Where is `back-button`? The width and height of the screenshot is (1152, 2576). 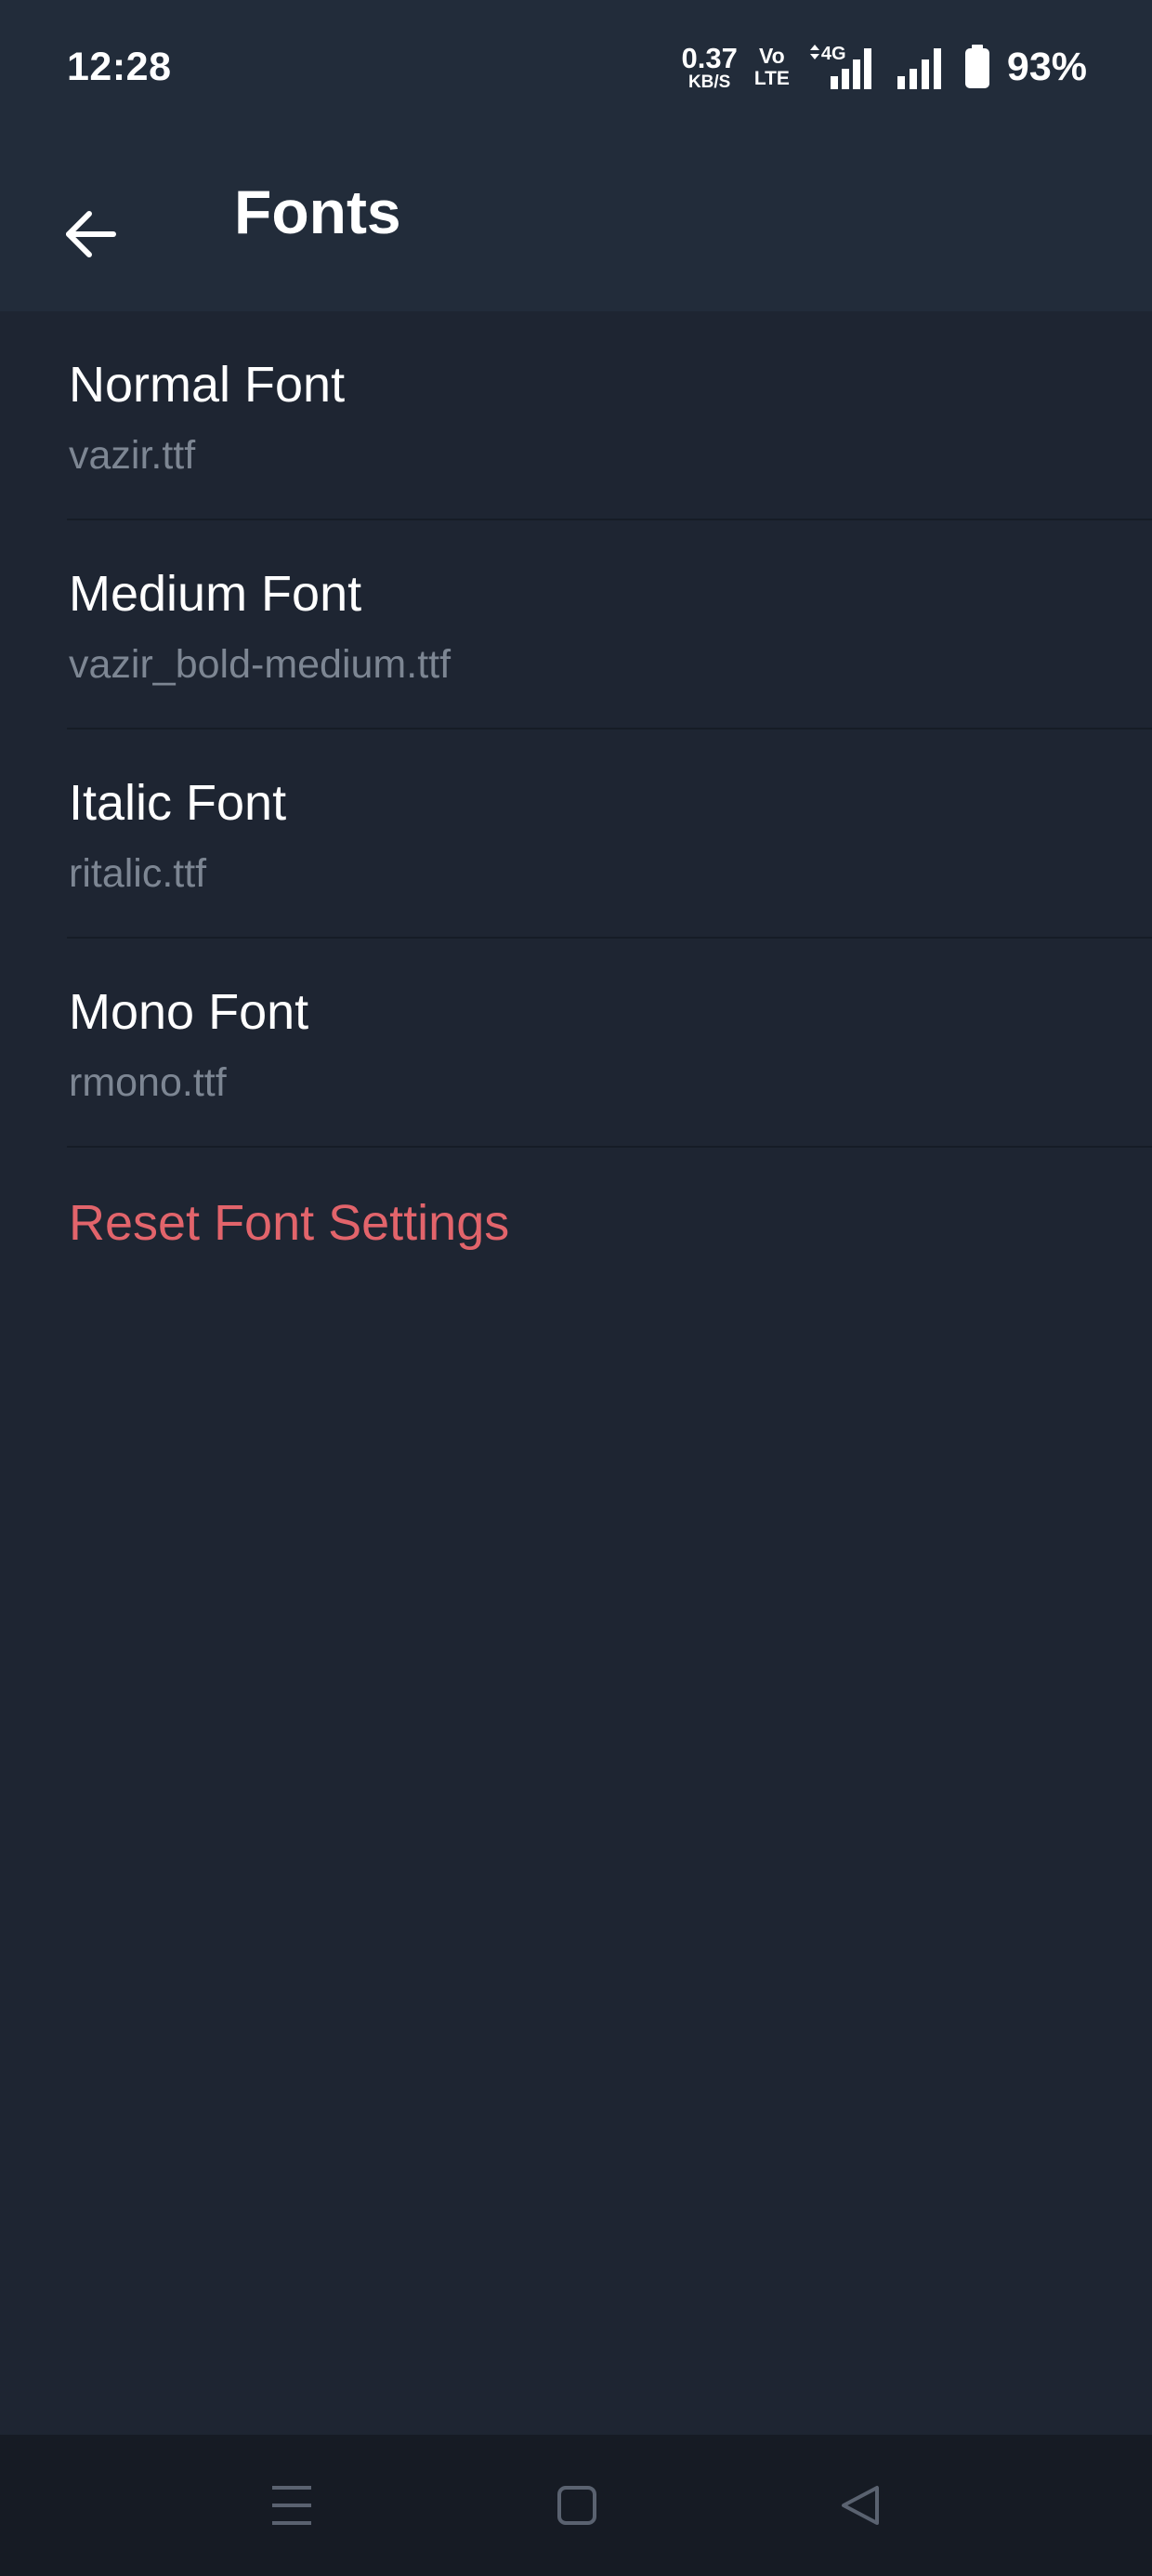 back-button is located at coordinates (91, 234).